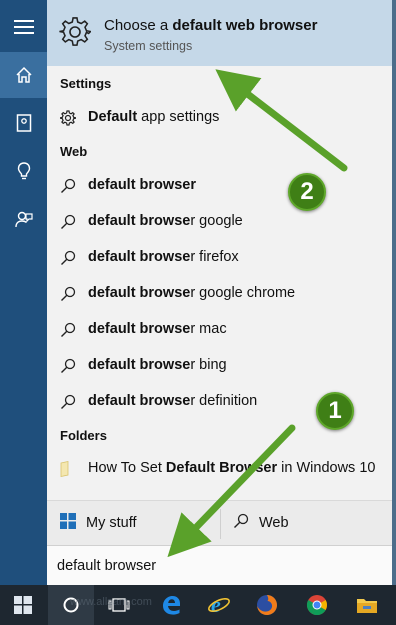 The height and width of the screenshot is (625, 396). I want to click on watermark: www.allsam.com, so click(111, 602).